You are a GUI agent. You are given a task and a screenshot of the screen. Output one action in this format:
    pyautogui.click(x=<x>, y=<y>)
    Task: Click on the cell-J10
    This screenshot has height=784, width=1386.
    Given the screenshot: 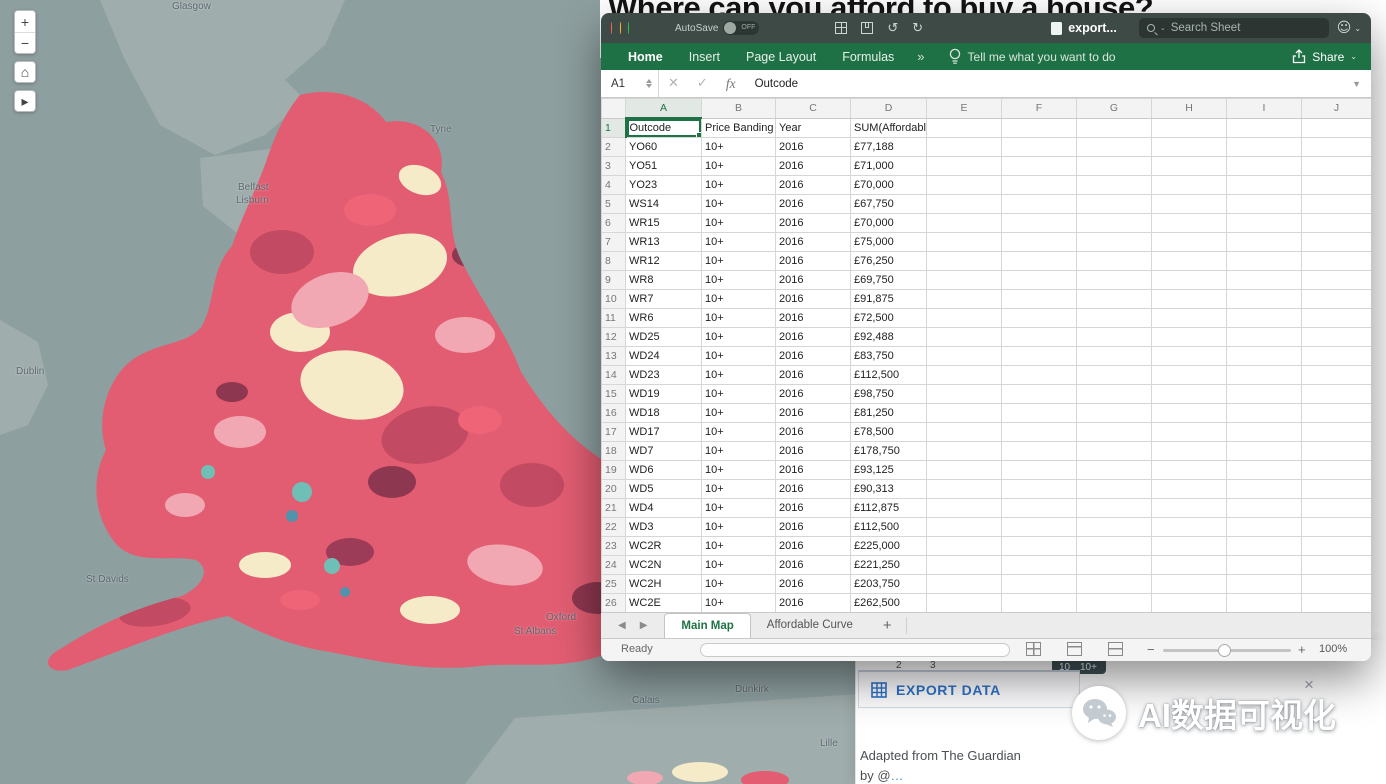 What is the action you would take?
    pyautogui.click(x=1336, y=299)
    